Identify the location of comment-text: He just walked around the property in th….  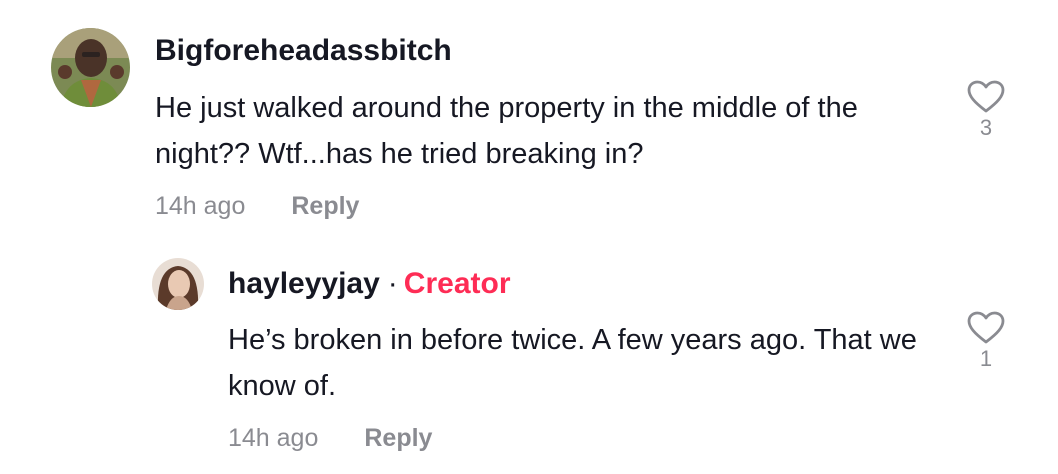
(555, 131).